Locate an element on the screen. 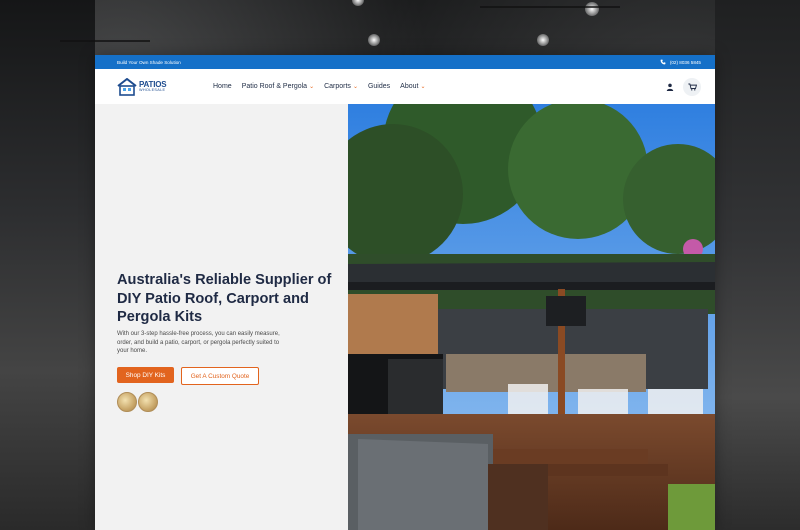 This screenshot has width=800, height=530. background-wall-right is located at coordinates (757, 265).